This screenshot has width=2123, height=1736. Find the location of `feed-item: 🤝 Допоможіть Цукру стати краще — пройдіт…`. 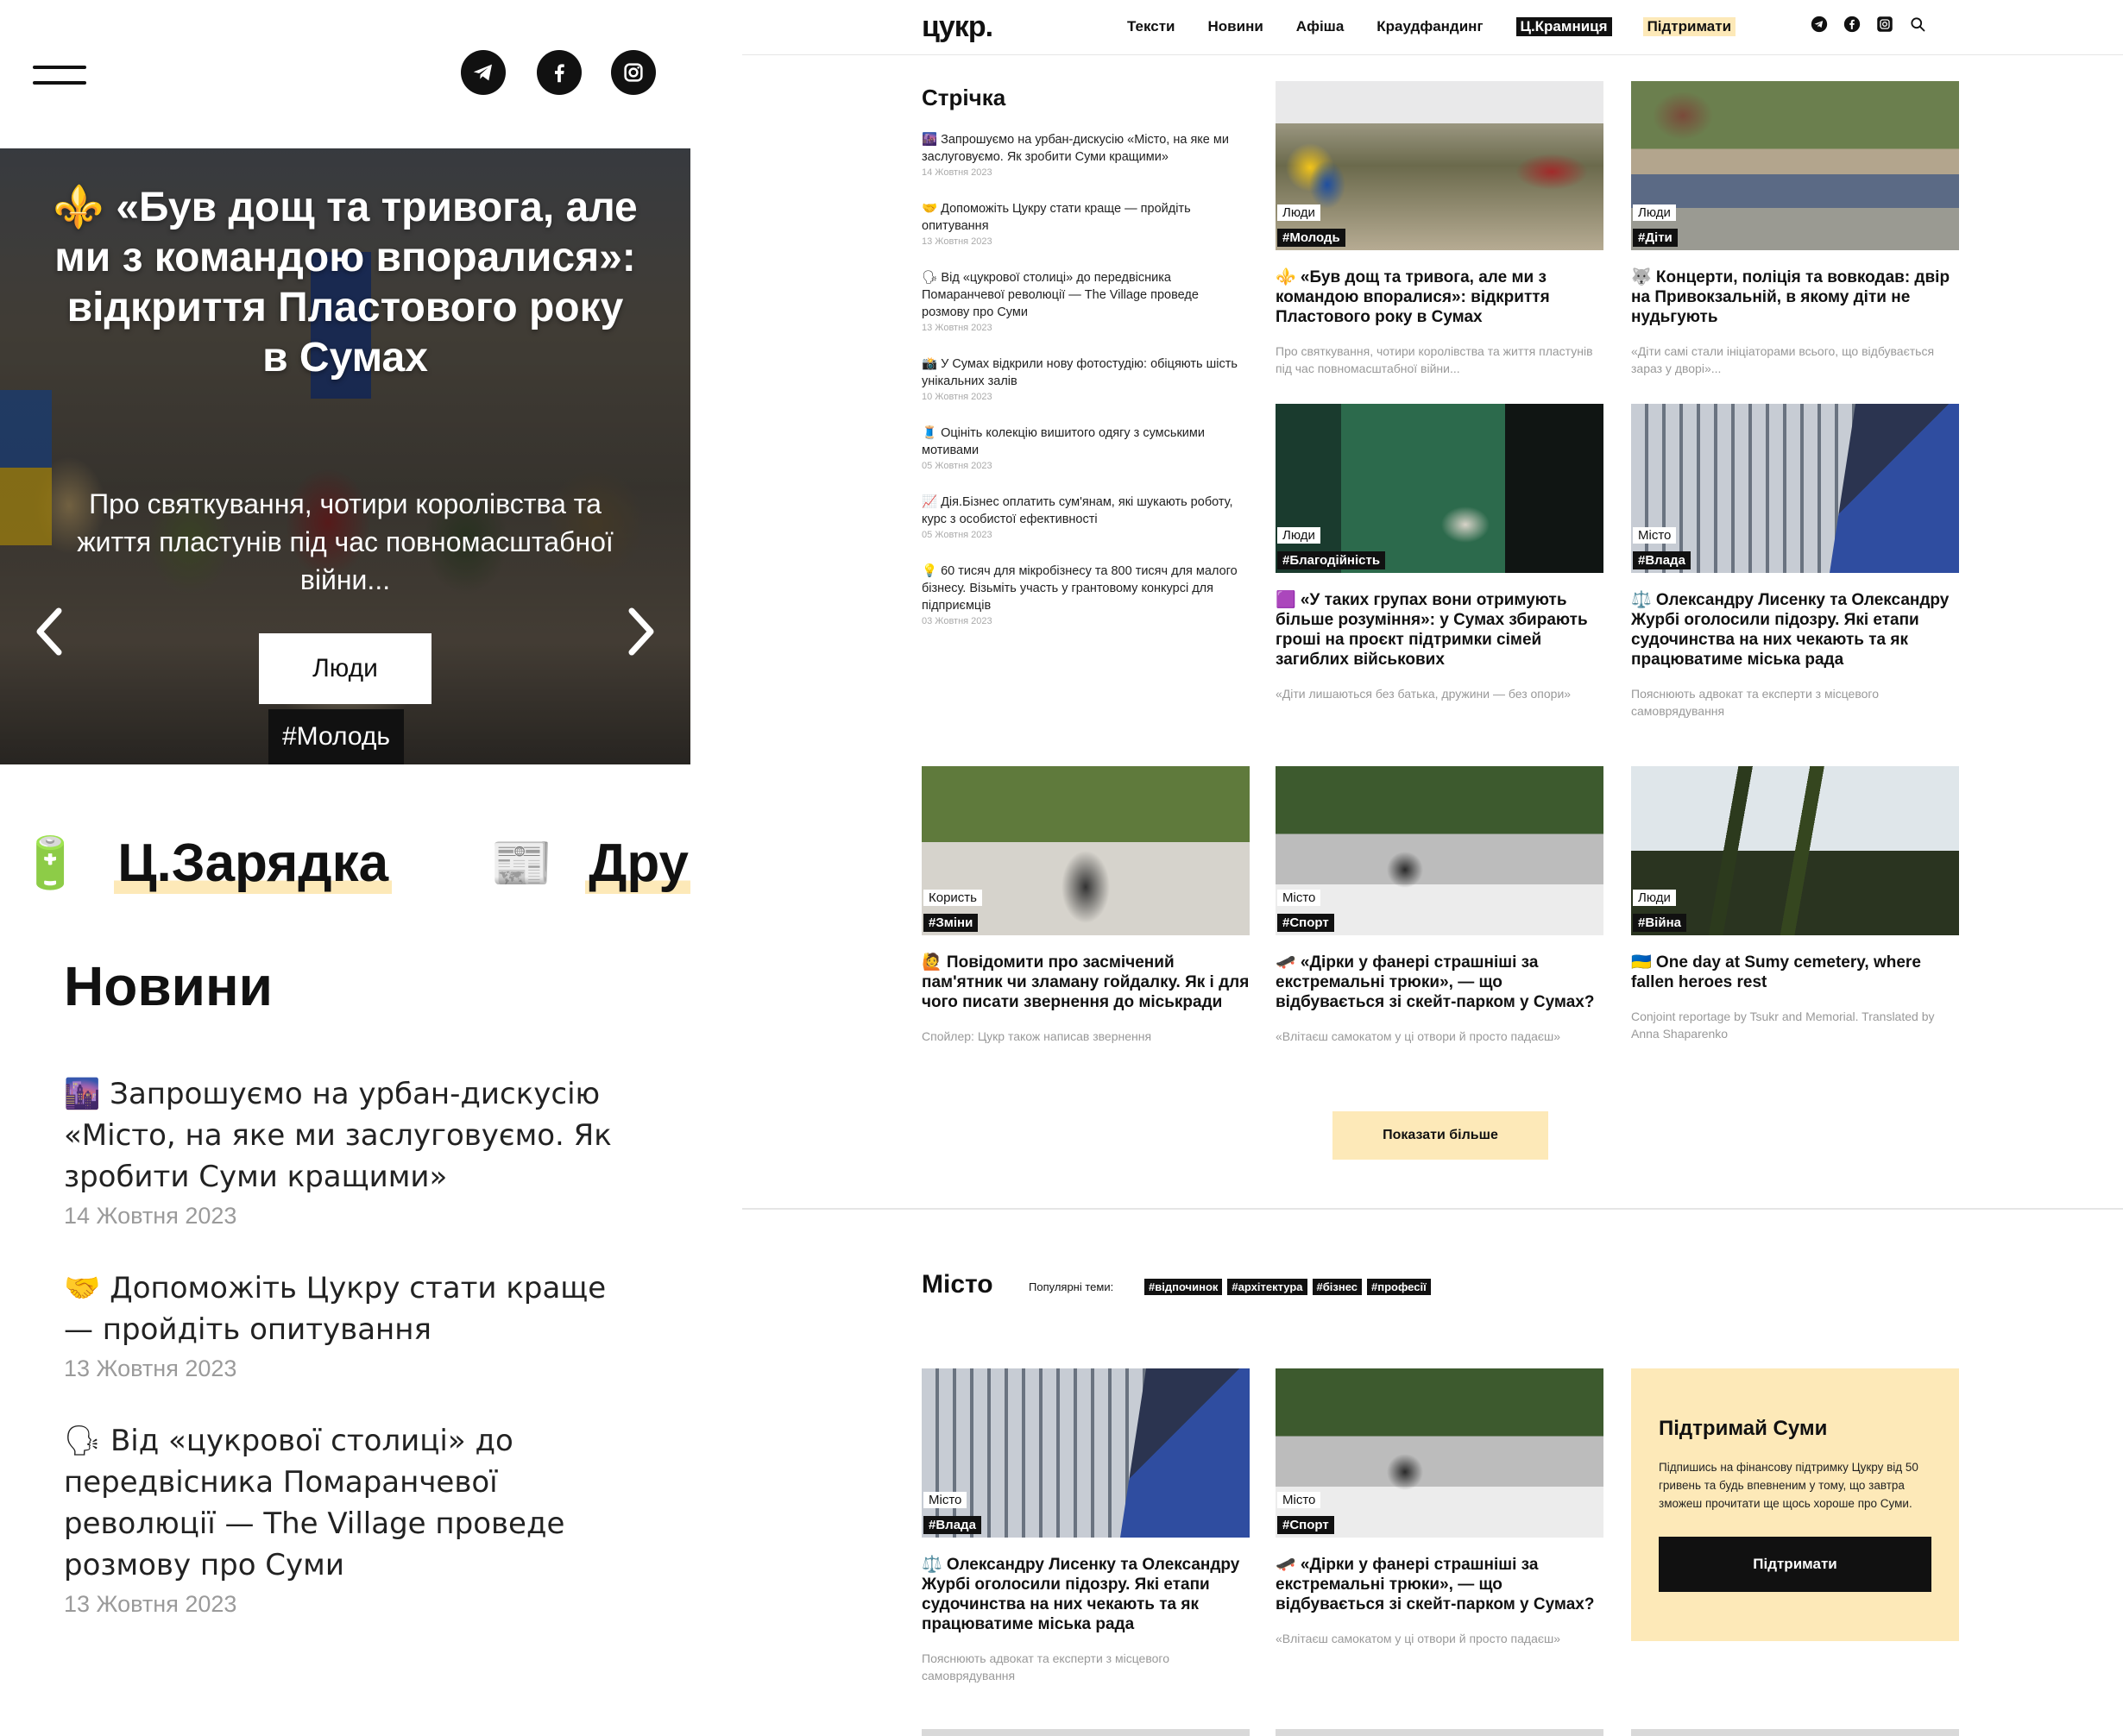

feed-item: 🤝 Допоможіть Цукру стати краще — пройдіт… is located at coordinates (1086, 223).